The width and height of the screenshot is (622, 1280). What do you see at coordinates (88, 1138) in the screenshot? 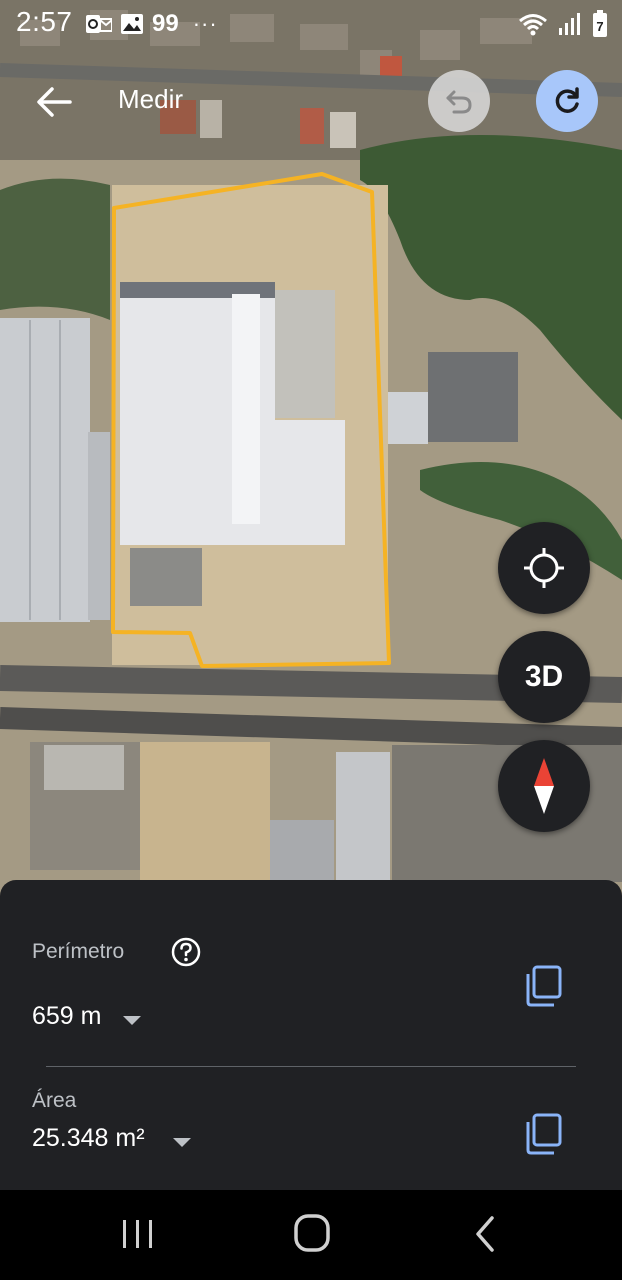
I see `area-value: 25.348 m²` at bounding box center [88, 1138].